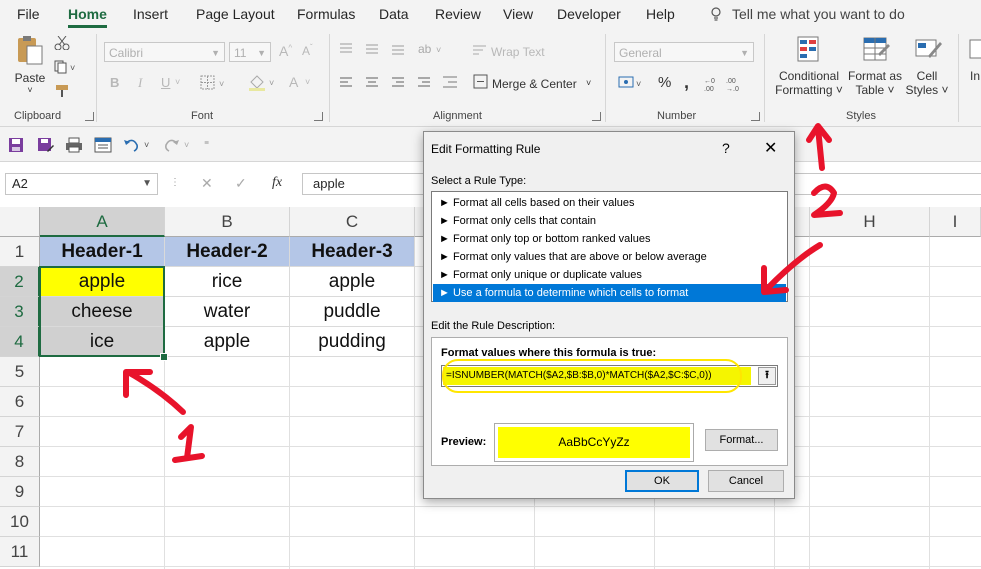 Image resolution: width=981 pixels, height=569 pixels. Describe the element at coordinates (103, 145) in the screenshot. I see `print-preview-icon` at that location.